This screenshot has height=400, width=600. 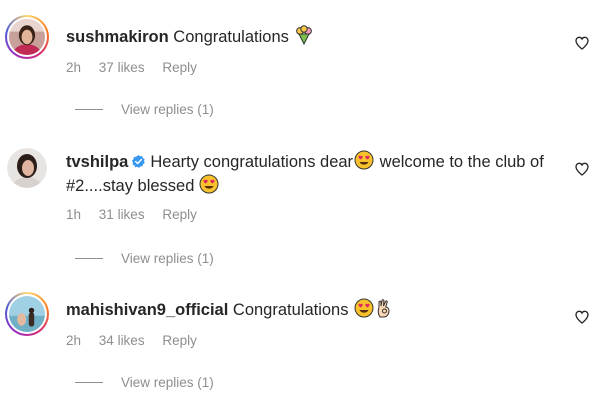 What do you see at coordinates (74, 214) in the screenshot?
I see `comment-time: 1h` at bounding box center [74, 214].